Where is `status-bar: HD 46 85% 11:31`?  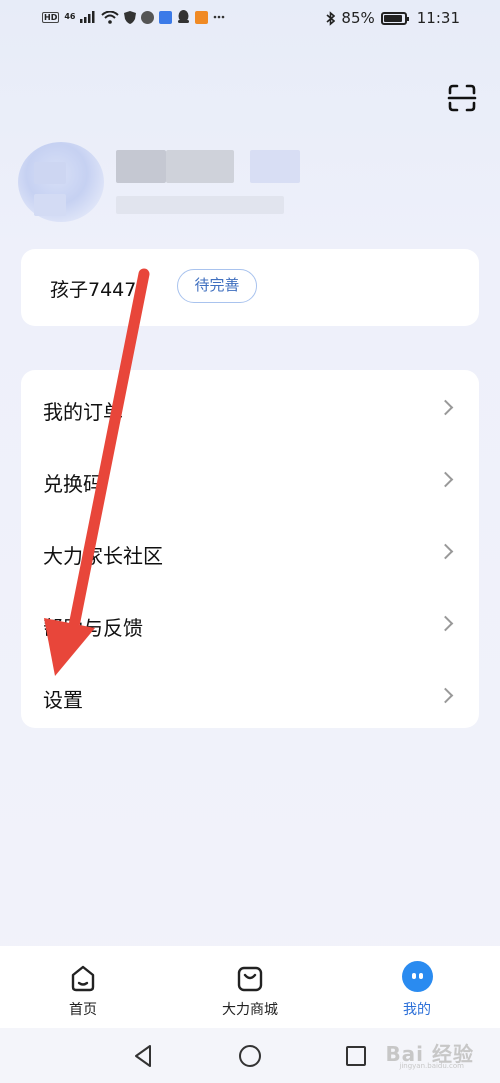 status-bar: HD 46 85% 11:31 is located at coordinates (250, 19).